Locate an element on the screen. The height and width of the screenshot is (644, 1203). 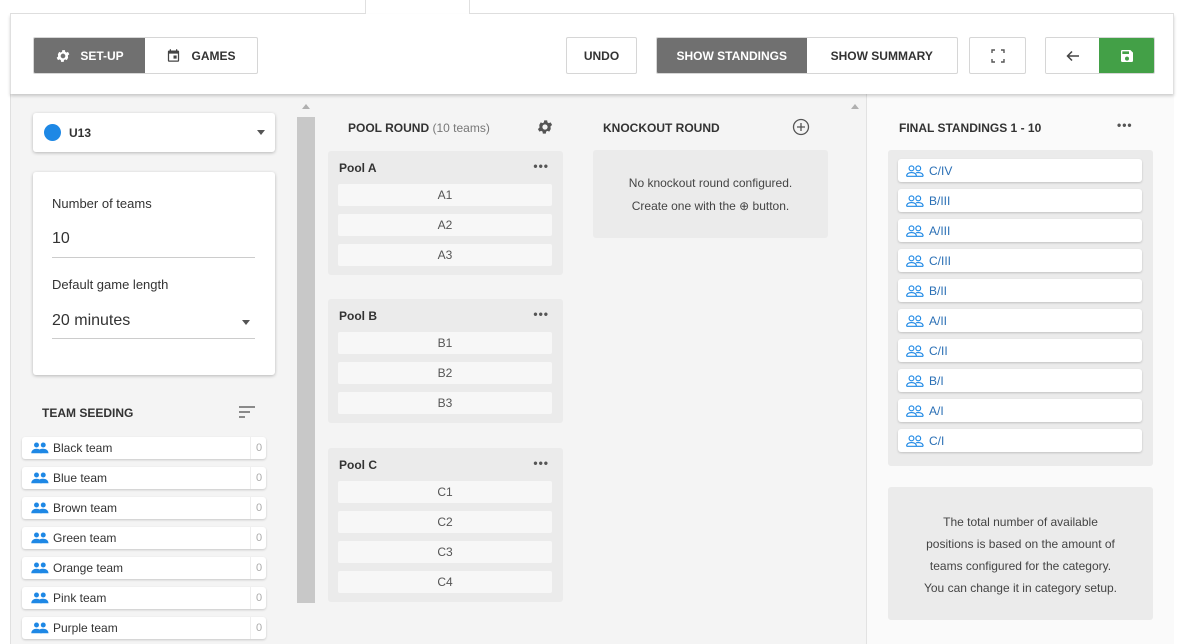
save-icon is located at coordinates (1126, 55).